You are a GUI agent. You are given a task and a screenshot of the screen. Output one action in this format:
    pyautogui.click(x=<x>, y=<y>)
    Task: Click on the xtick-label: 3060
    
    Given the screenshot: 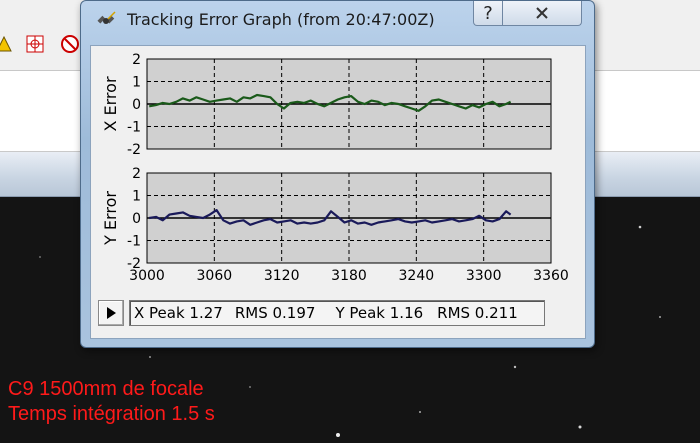 What is the action you would take?
    pyautogui.click(x=215, y=276)
    